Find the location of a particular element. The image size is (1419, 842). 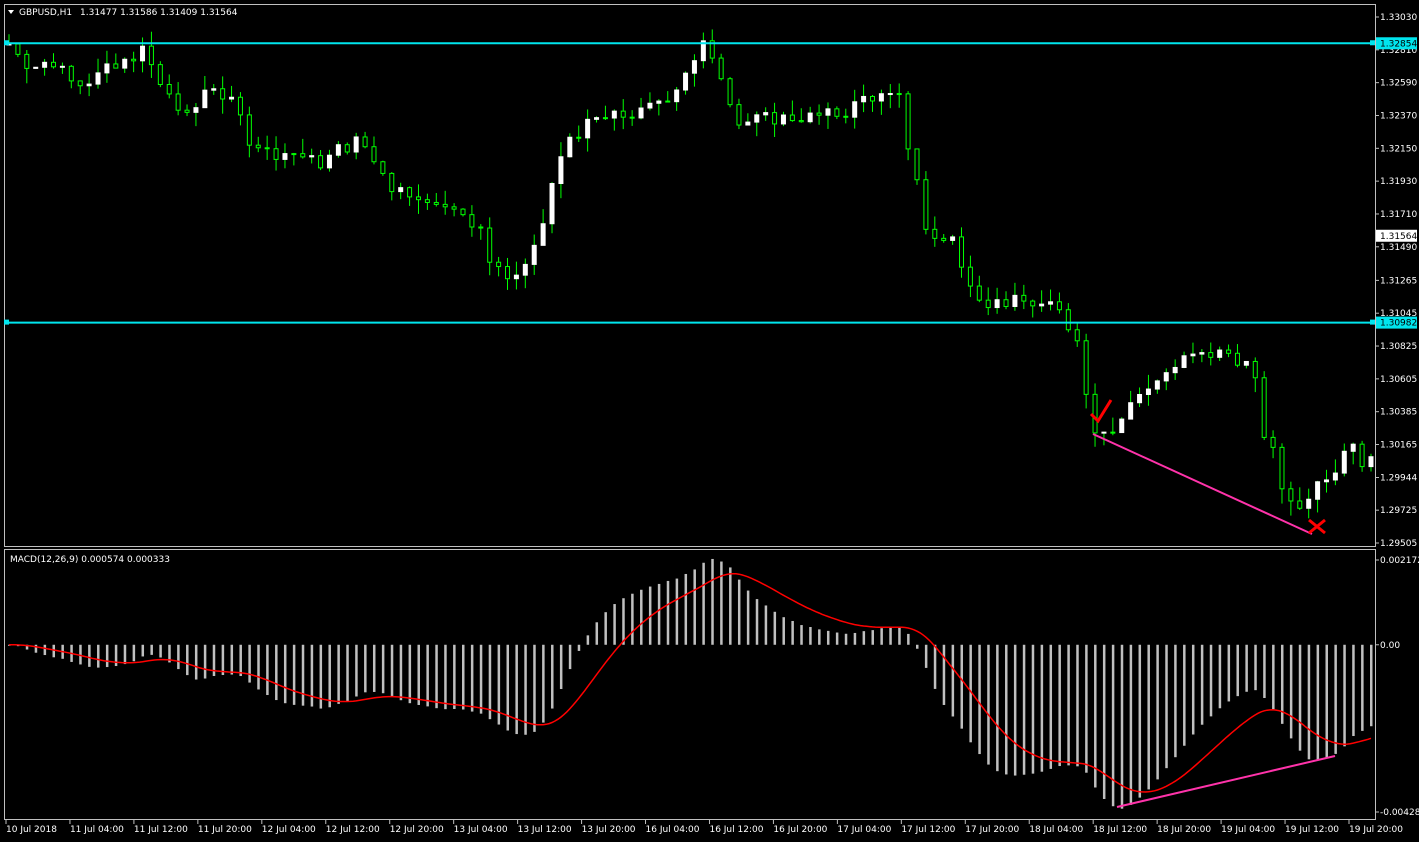

time-tick-label: 19 Jul 20:00 is located at coordinates (1376, 830).